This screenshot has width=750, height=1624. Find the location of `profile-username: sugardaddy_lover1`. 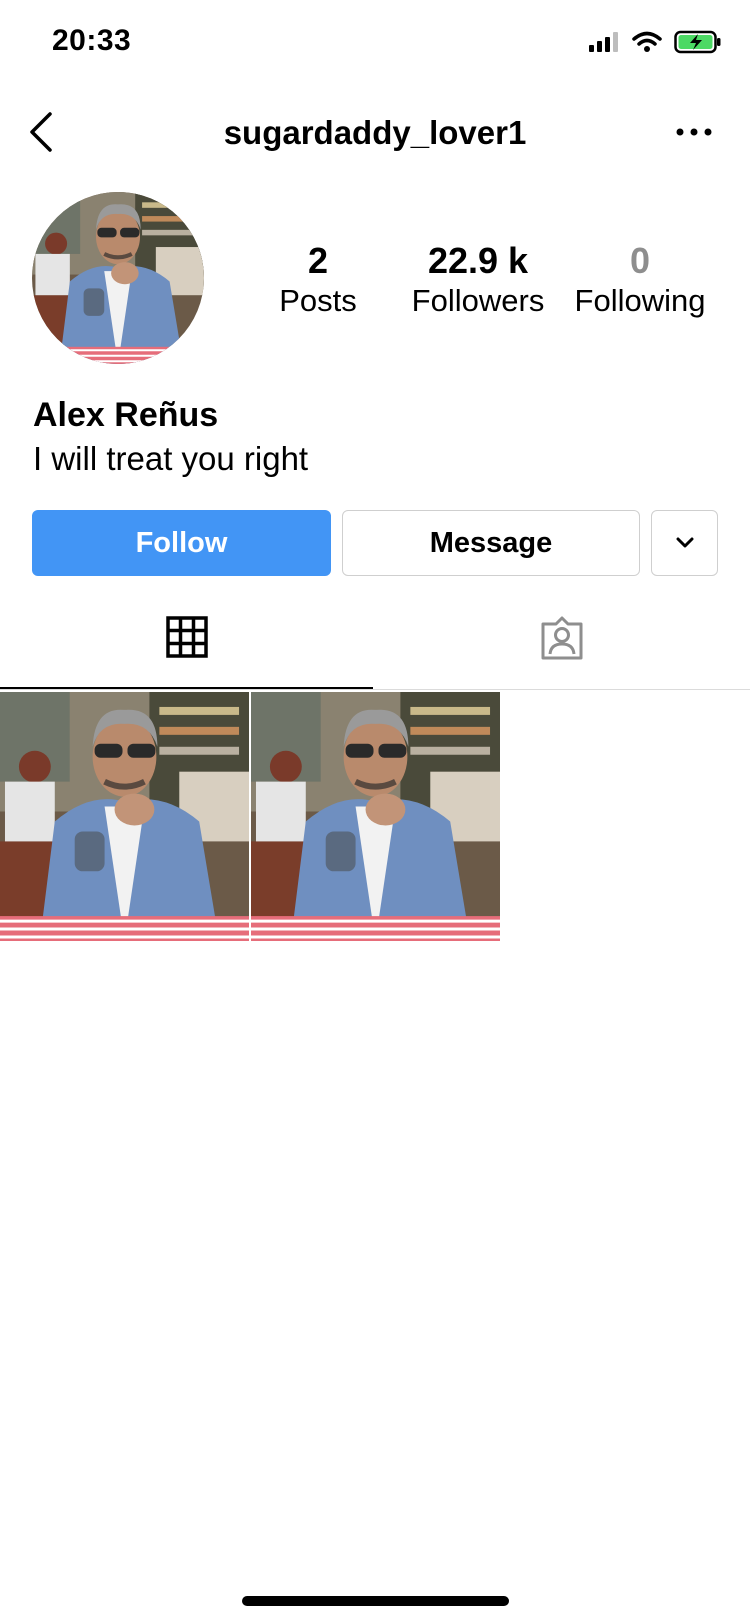

profile-username: sugardaddy_lover1 is located at coordinates (375, 132).